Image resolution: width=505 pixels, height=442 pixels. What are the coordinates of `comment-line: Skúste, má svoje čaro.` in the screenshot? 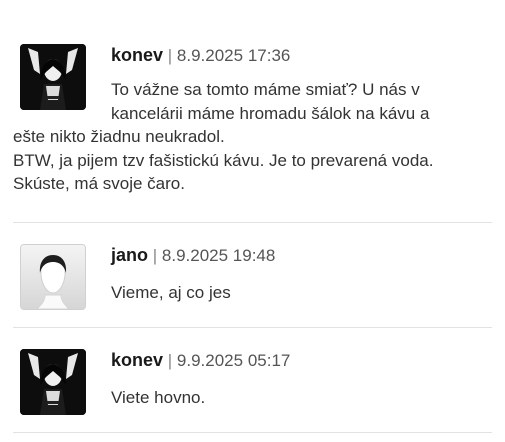 It's located at (99, 183).